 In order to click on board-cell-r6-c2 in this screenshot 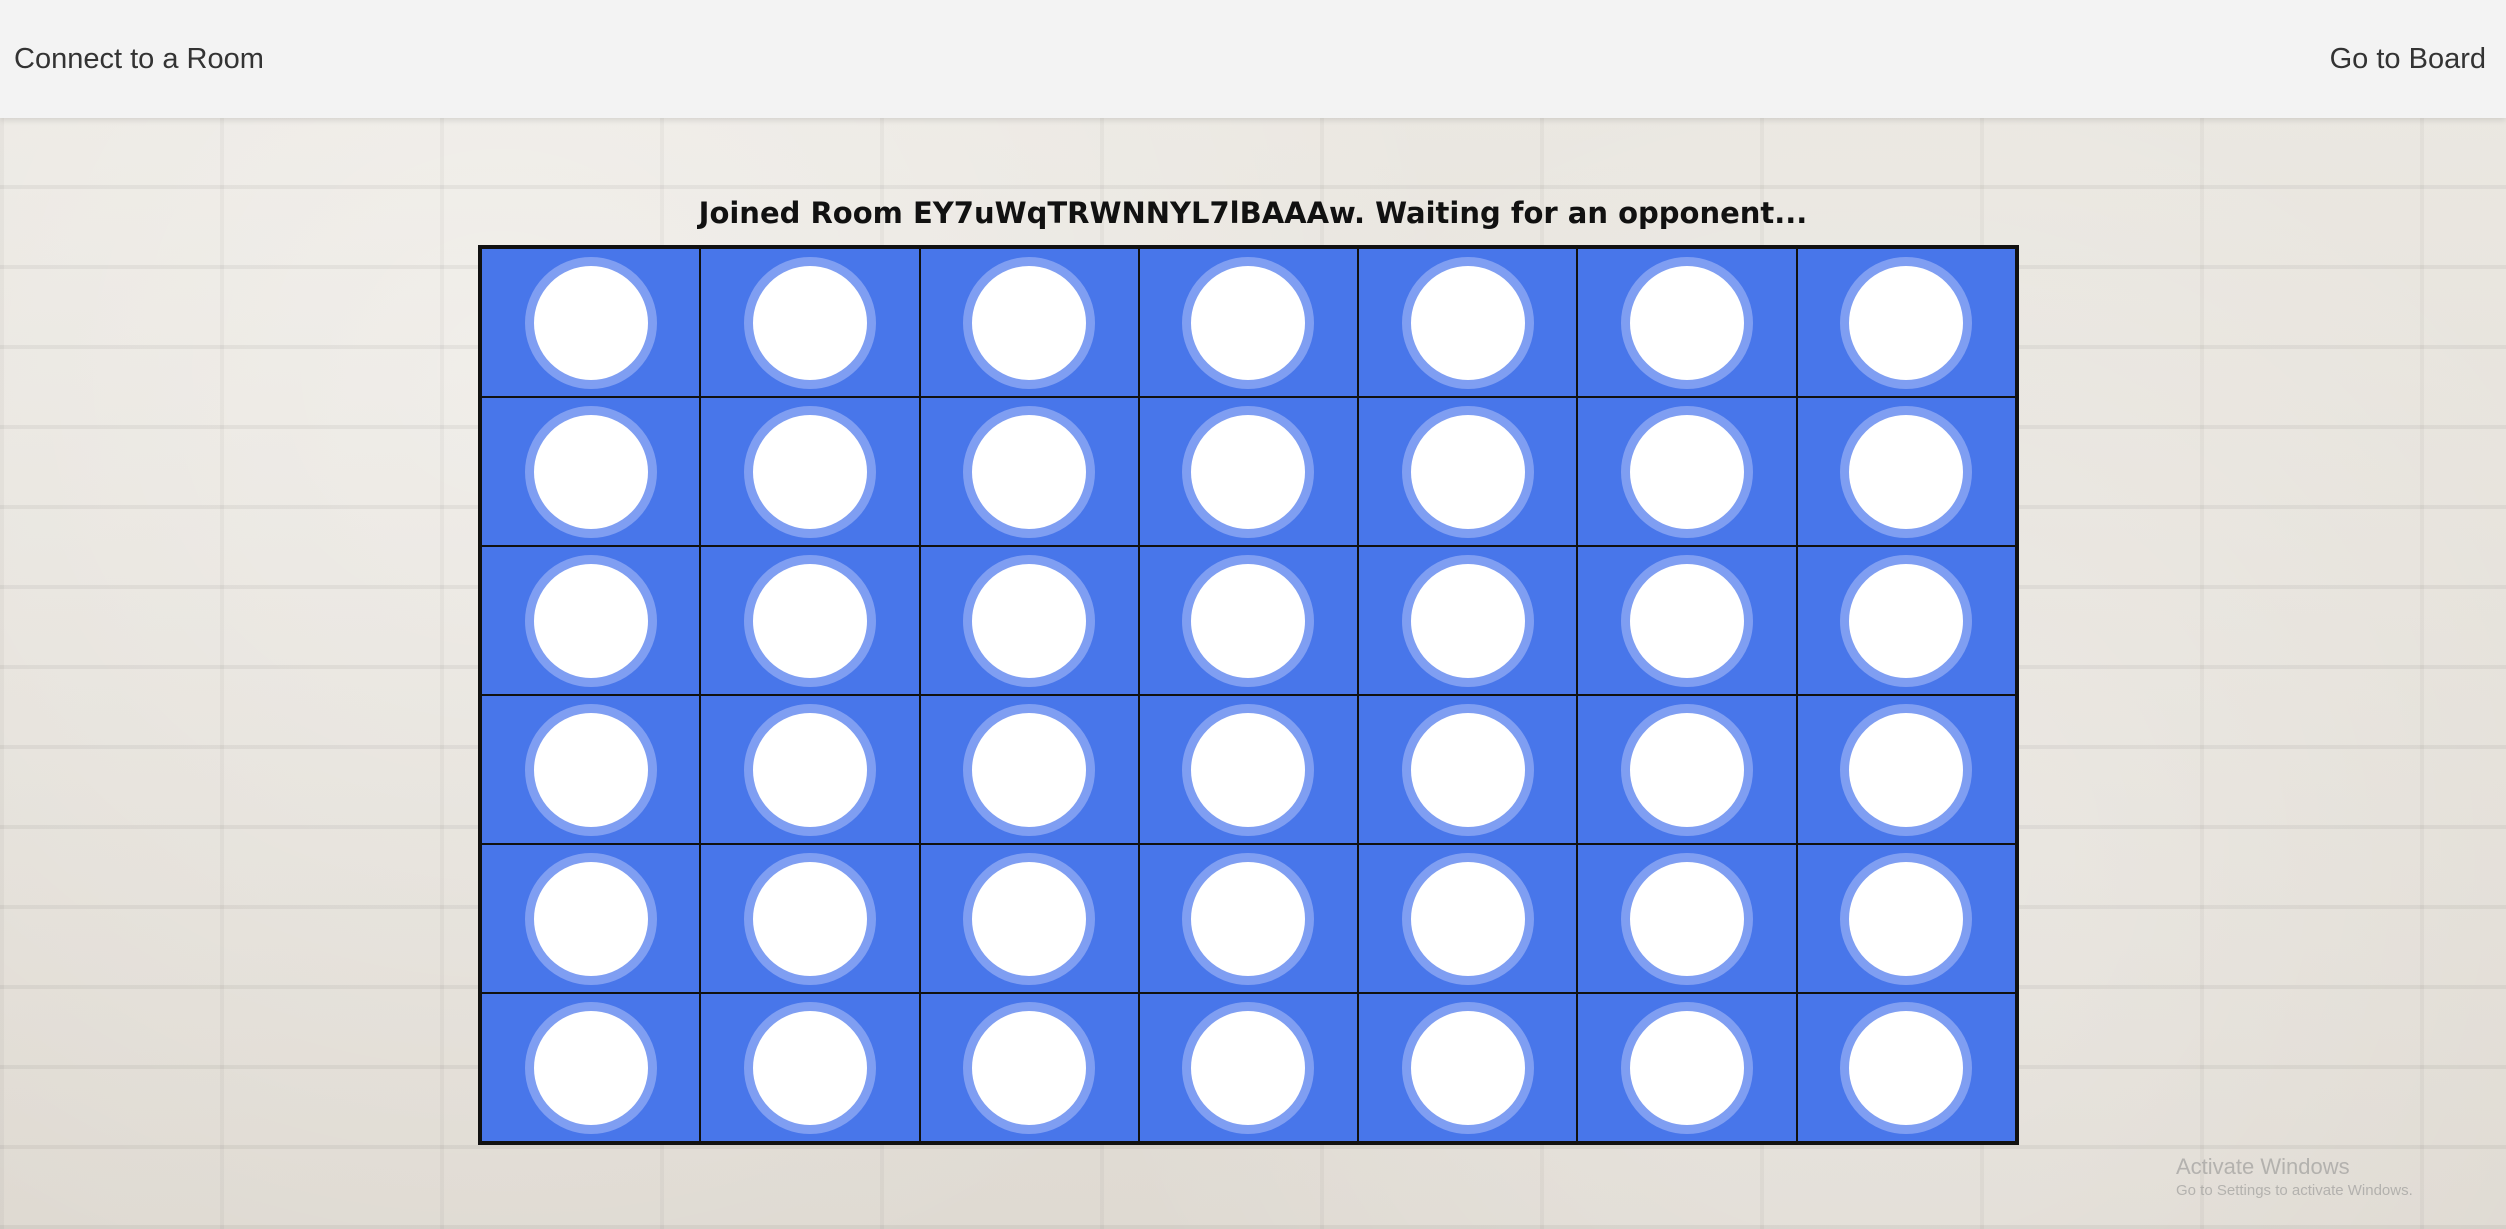, I will do `click(810, 1067)`.